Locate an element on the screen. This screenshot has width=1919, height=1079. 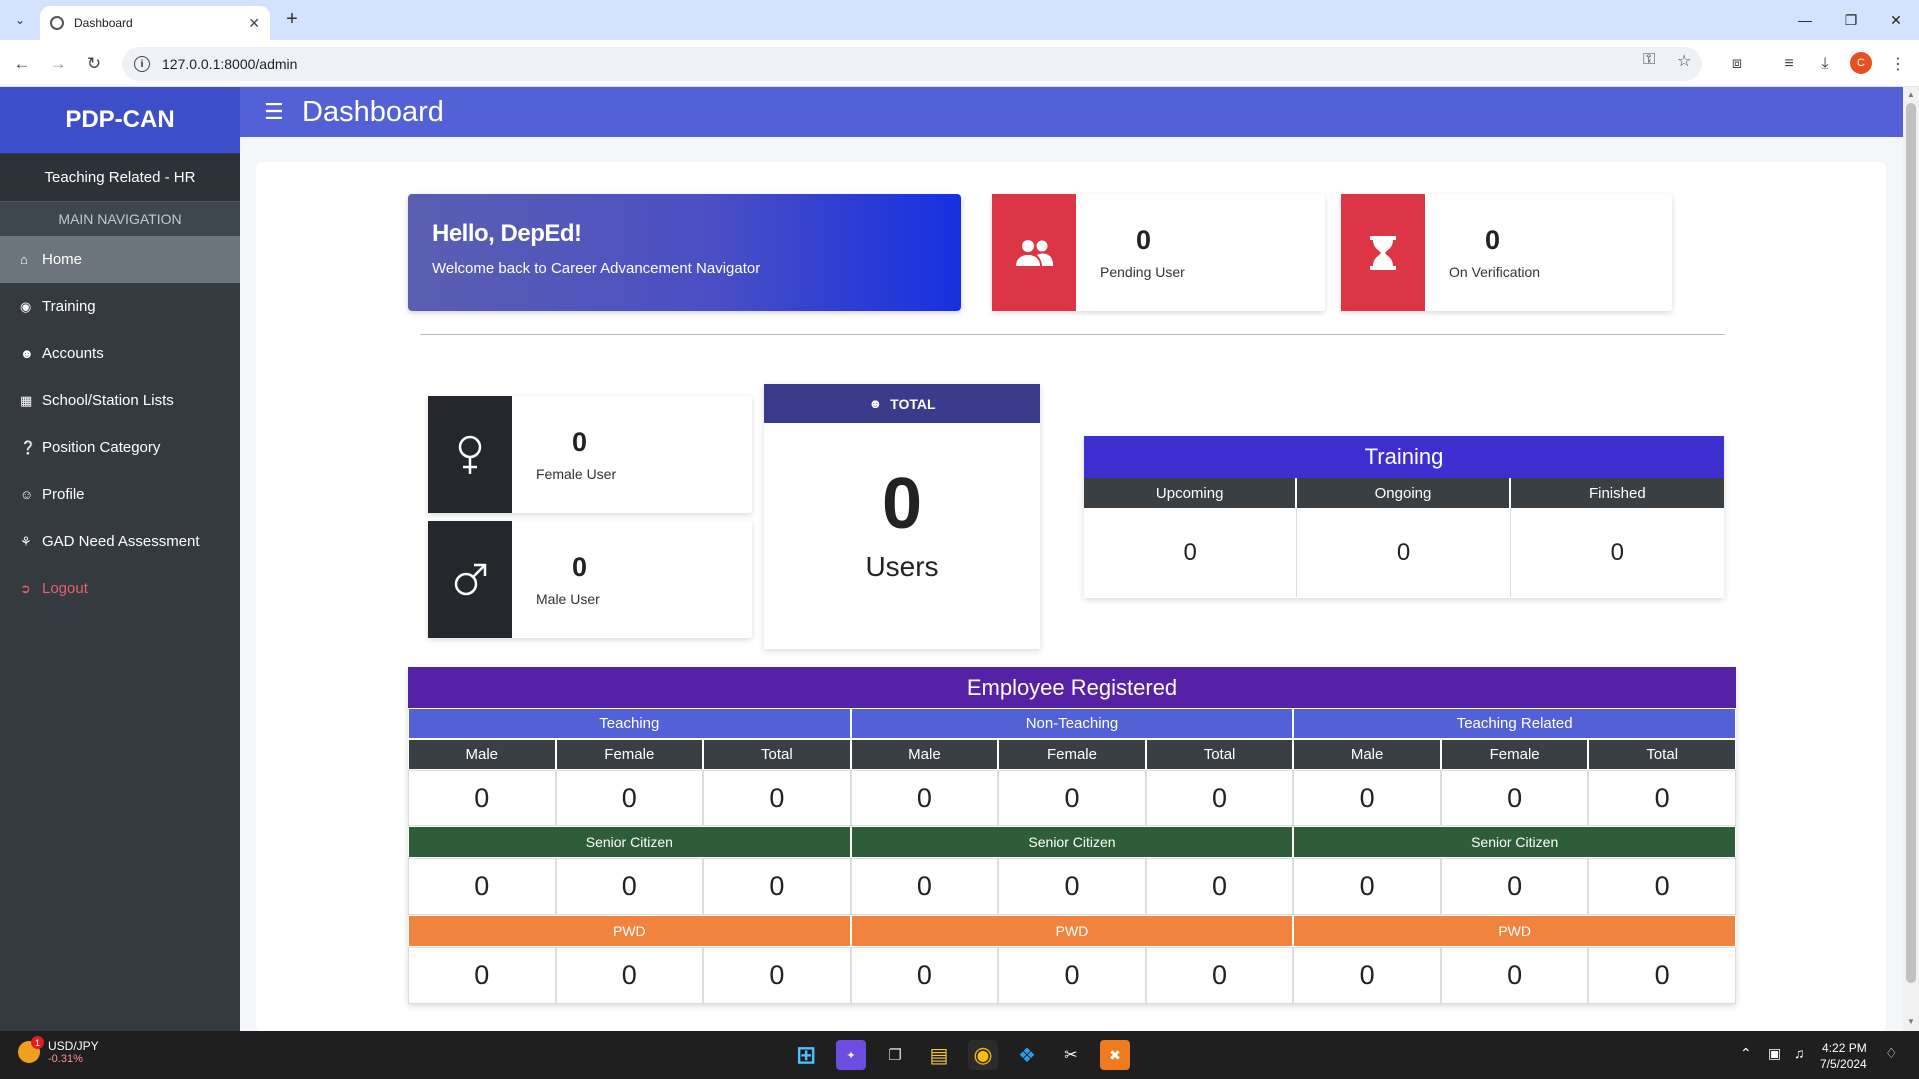
forward-icon: → is located at coordinates (58, 64).